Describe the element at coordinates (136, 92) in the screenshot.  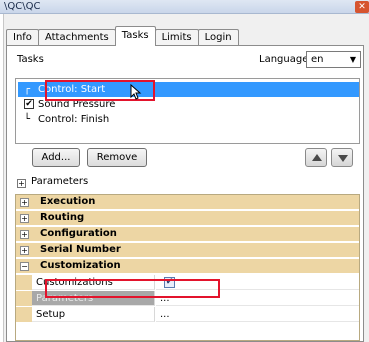
I see `mouse-cursor-icon` at that location.